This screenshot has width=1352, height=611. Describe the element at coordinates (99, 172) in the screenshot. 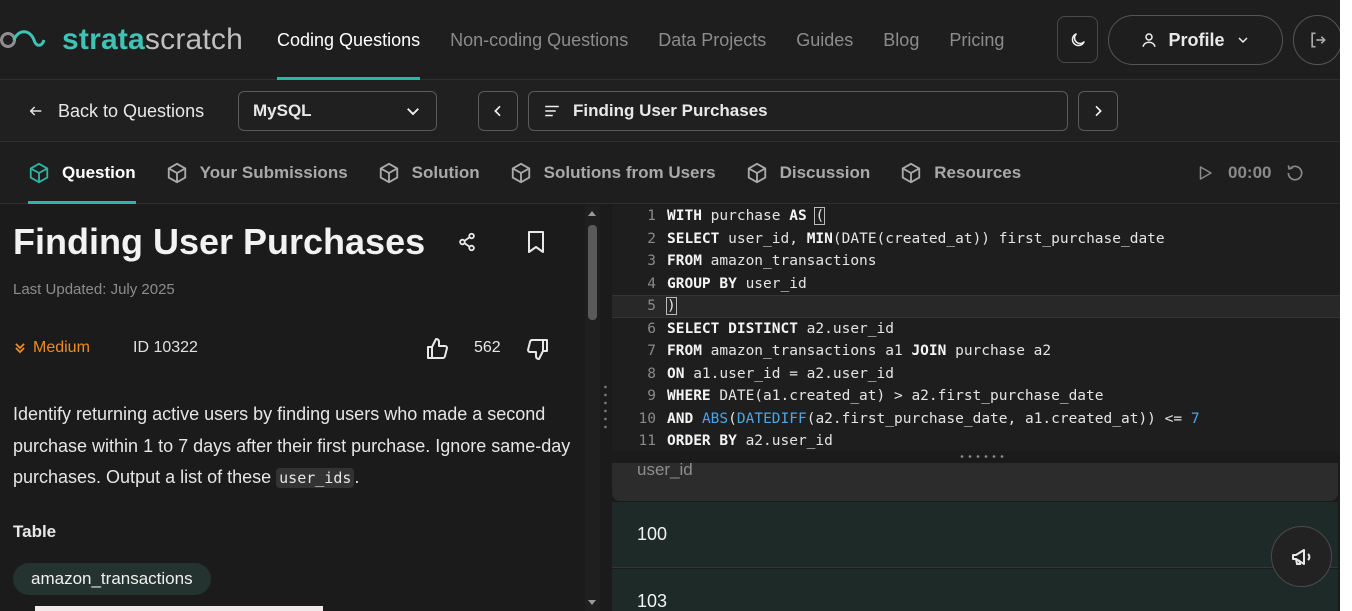

I see `tab-question-label: Question` at that location.